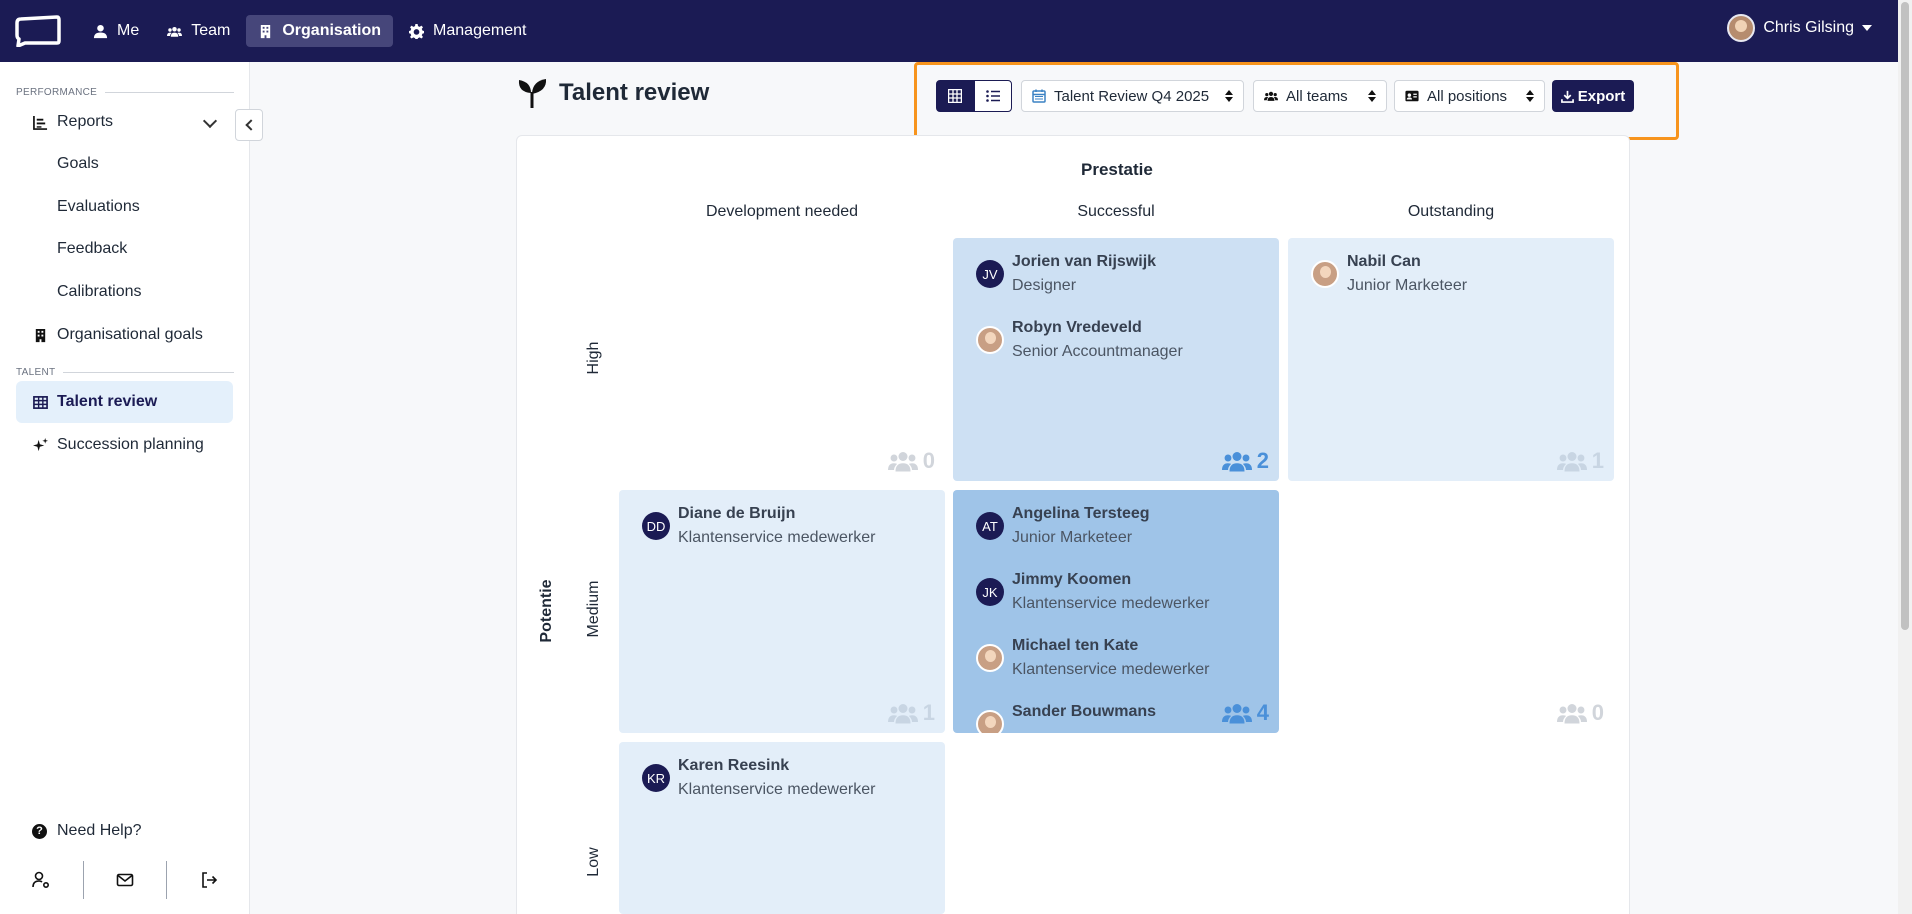 Image resolution: width=1912 pixels, height=914 pixels. What do you see at coordinates (656, 526) in the screenshot?
I see `avatar: DD` at bounding box center [656, 526].